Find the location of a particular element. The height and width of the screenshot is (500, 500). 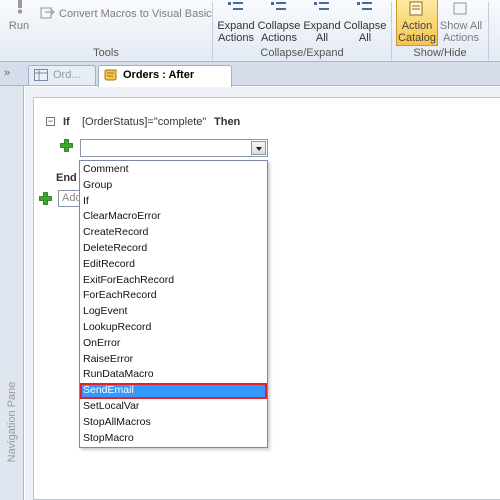

show-all-actions-label-1: Show All is located at coordinates (461, 26).